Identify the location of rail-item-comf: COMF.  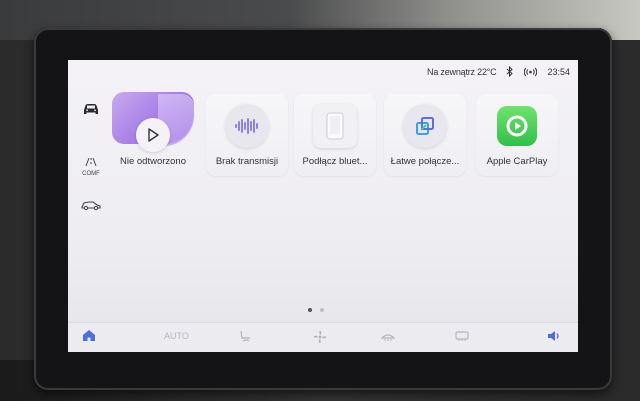
(91, 165).